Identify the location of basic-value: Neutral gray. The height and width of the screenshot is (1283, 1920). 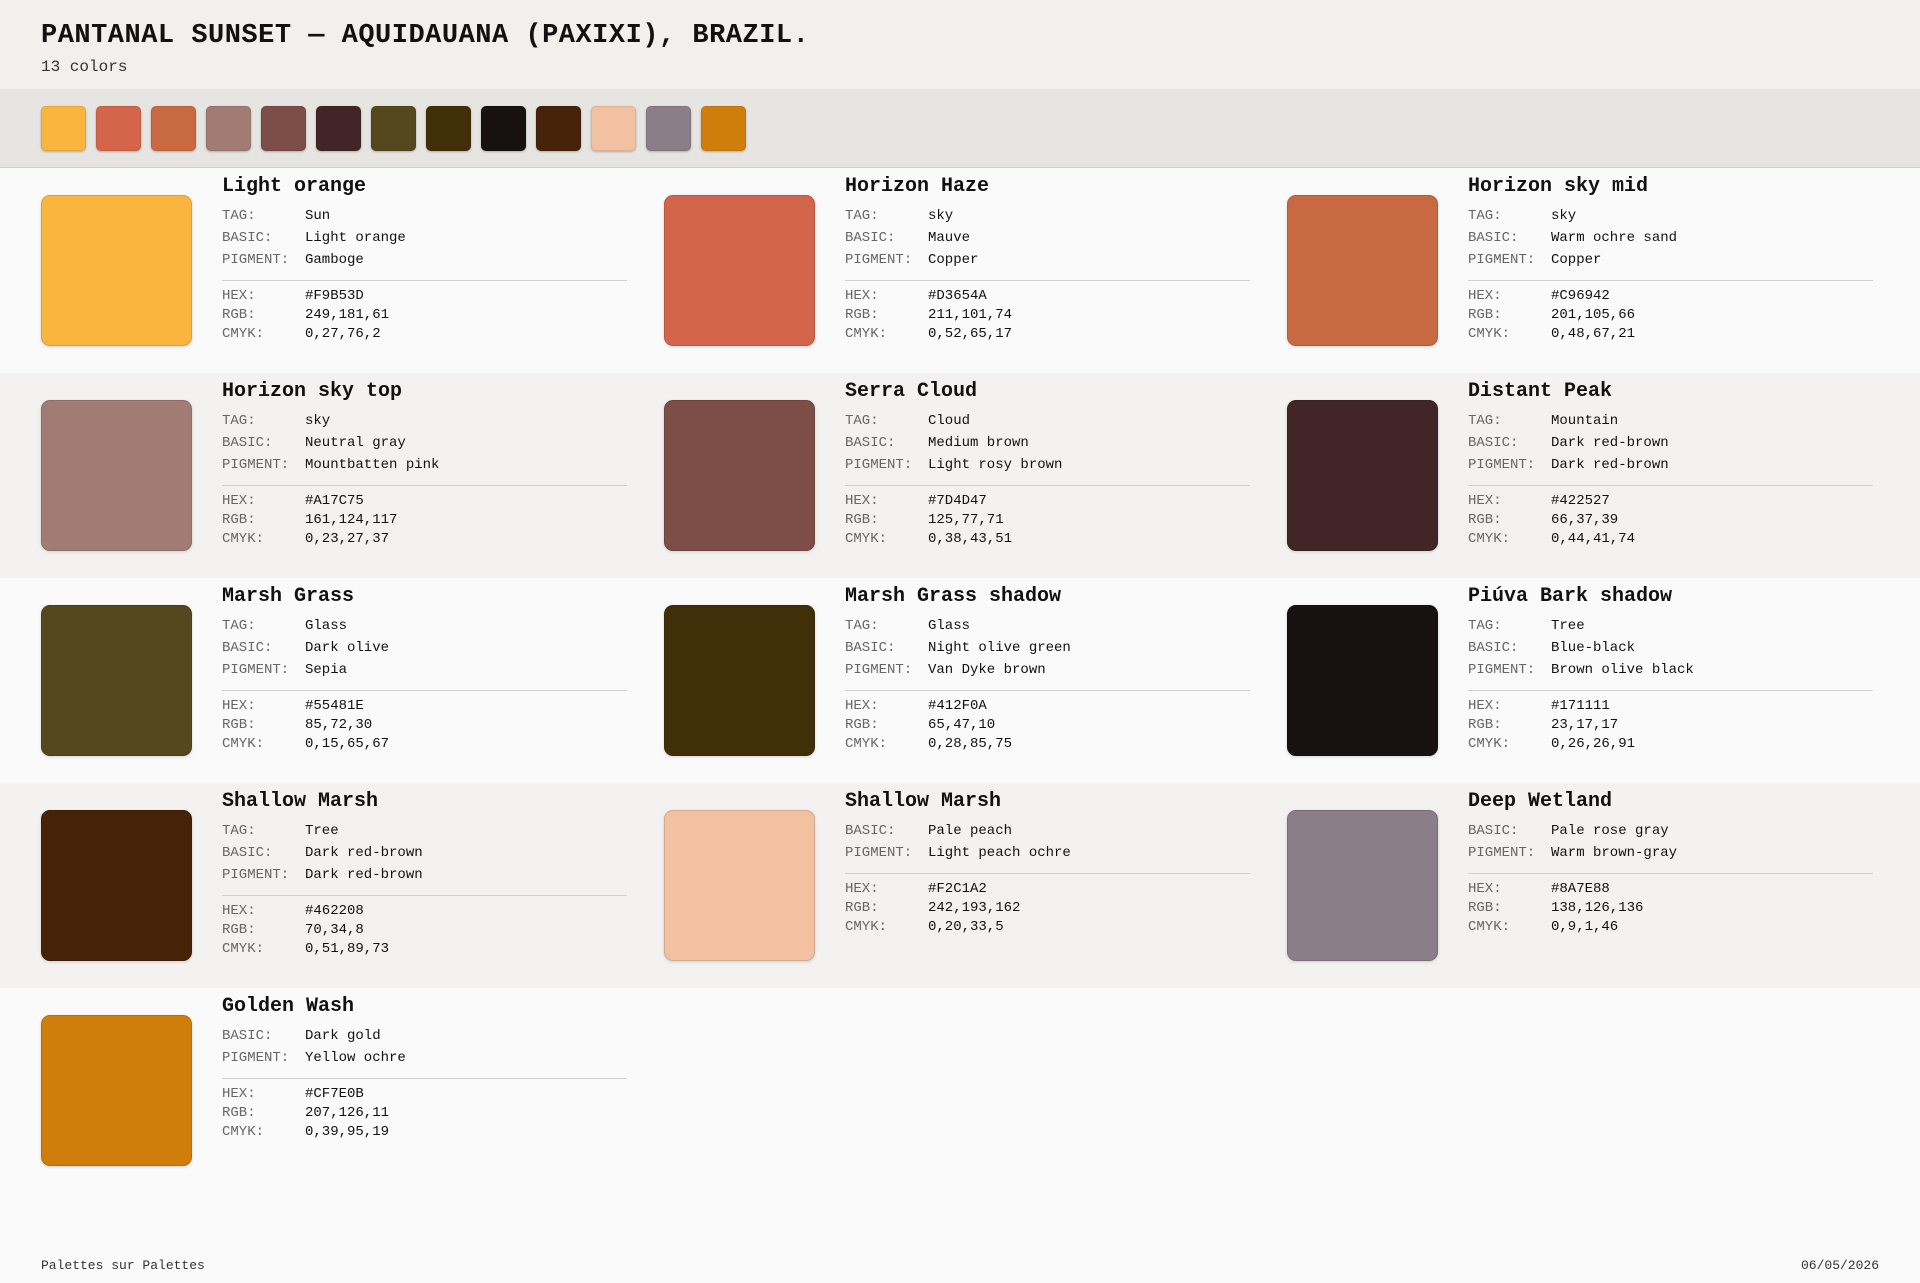
(355, 443).